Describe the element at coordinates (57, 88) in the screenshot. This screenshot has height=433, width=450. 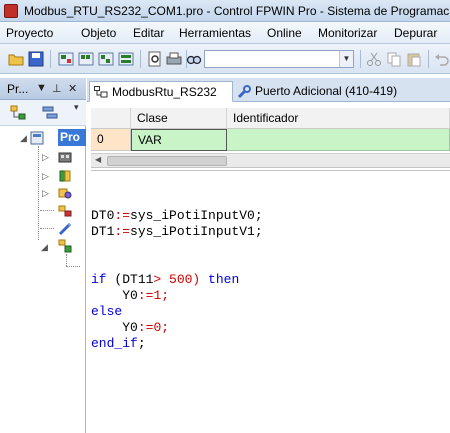
I see `pin-icon: ⊥` at that location.